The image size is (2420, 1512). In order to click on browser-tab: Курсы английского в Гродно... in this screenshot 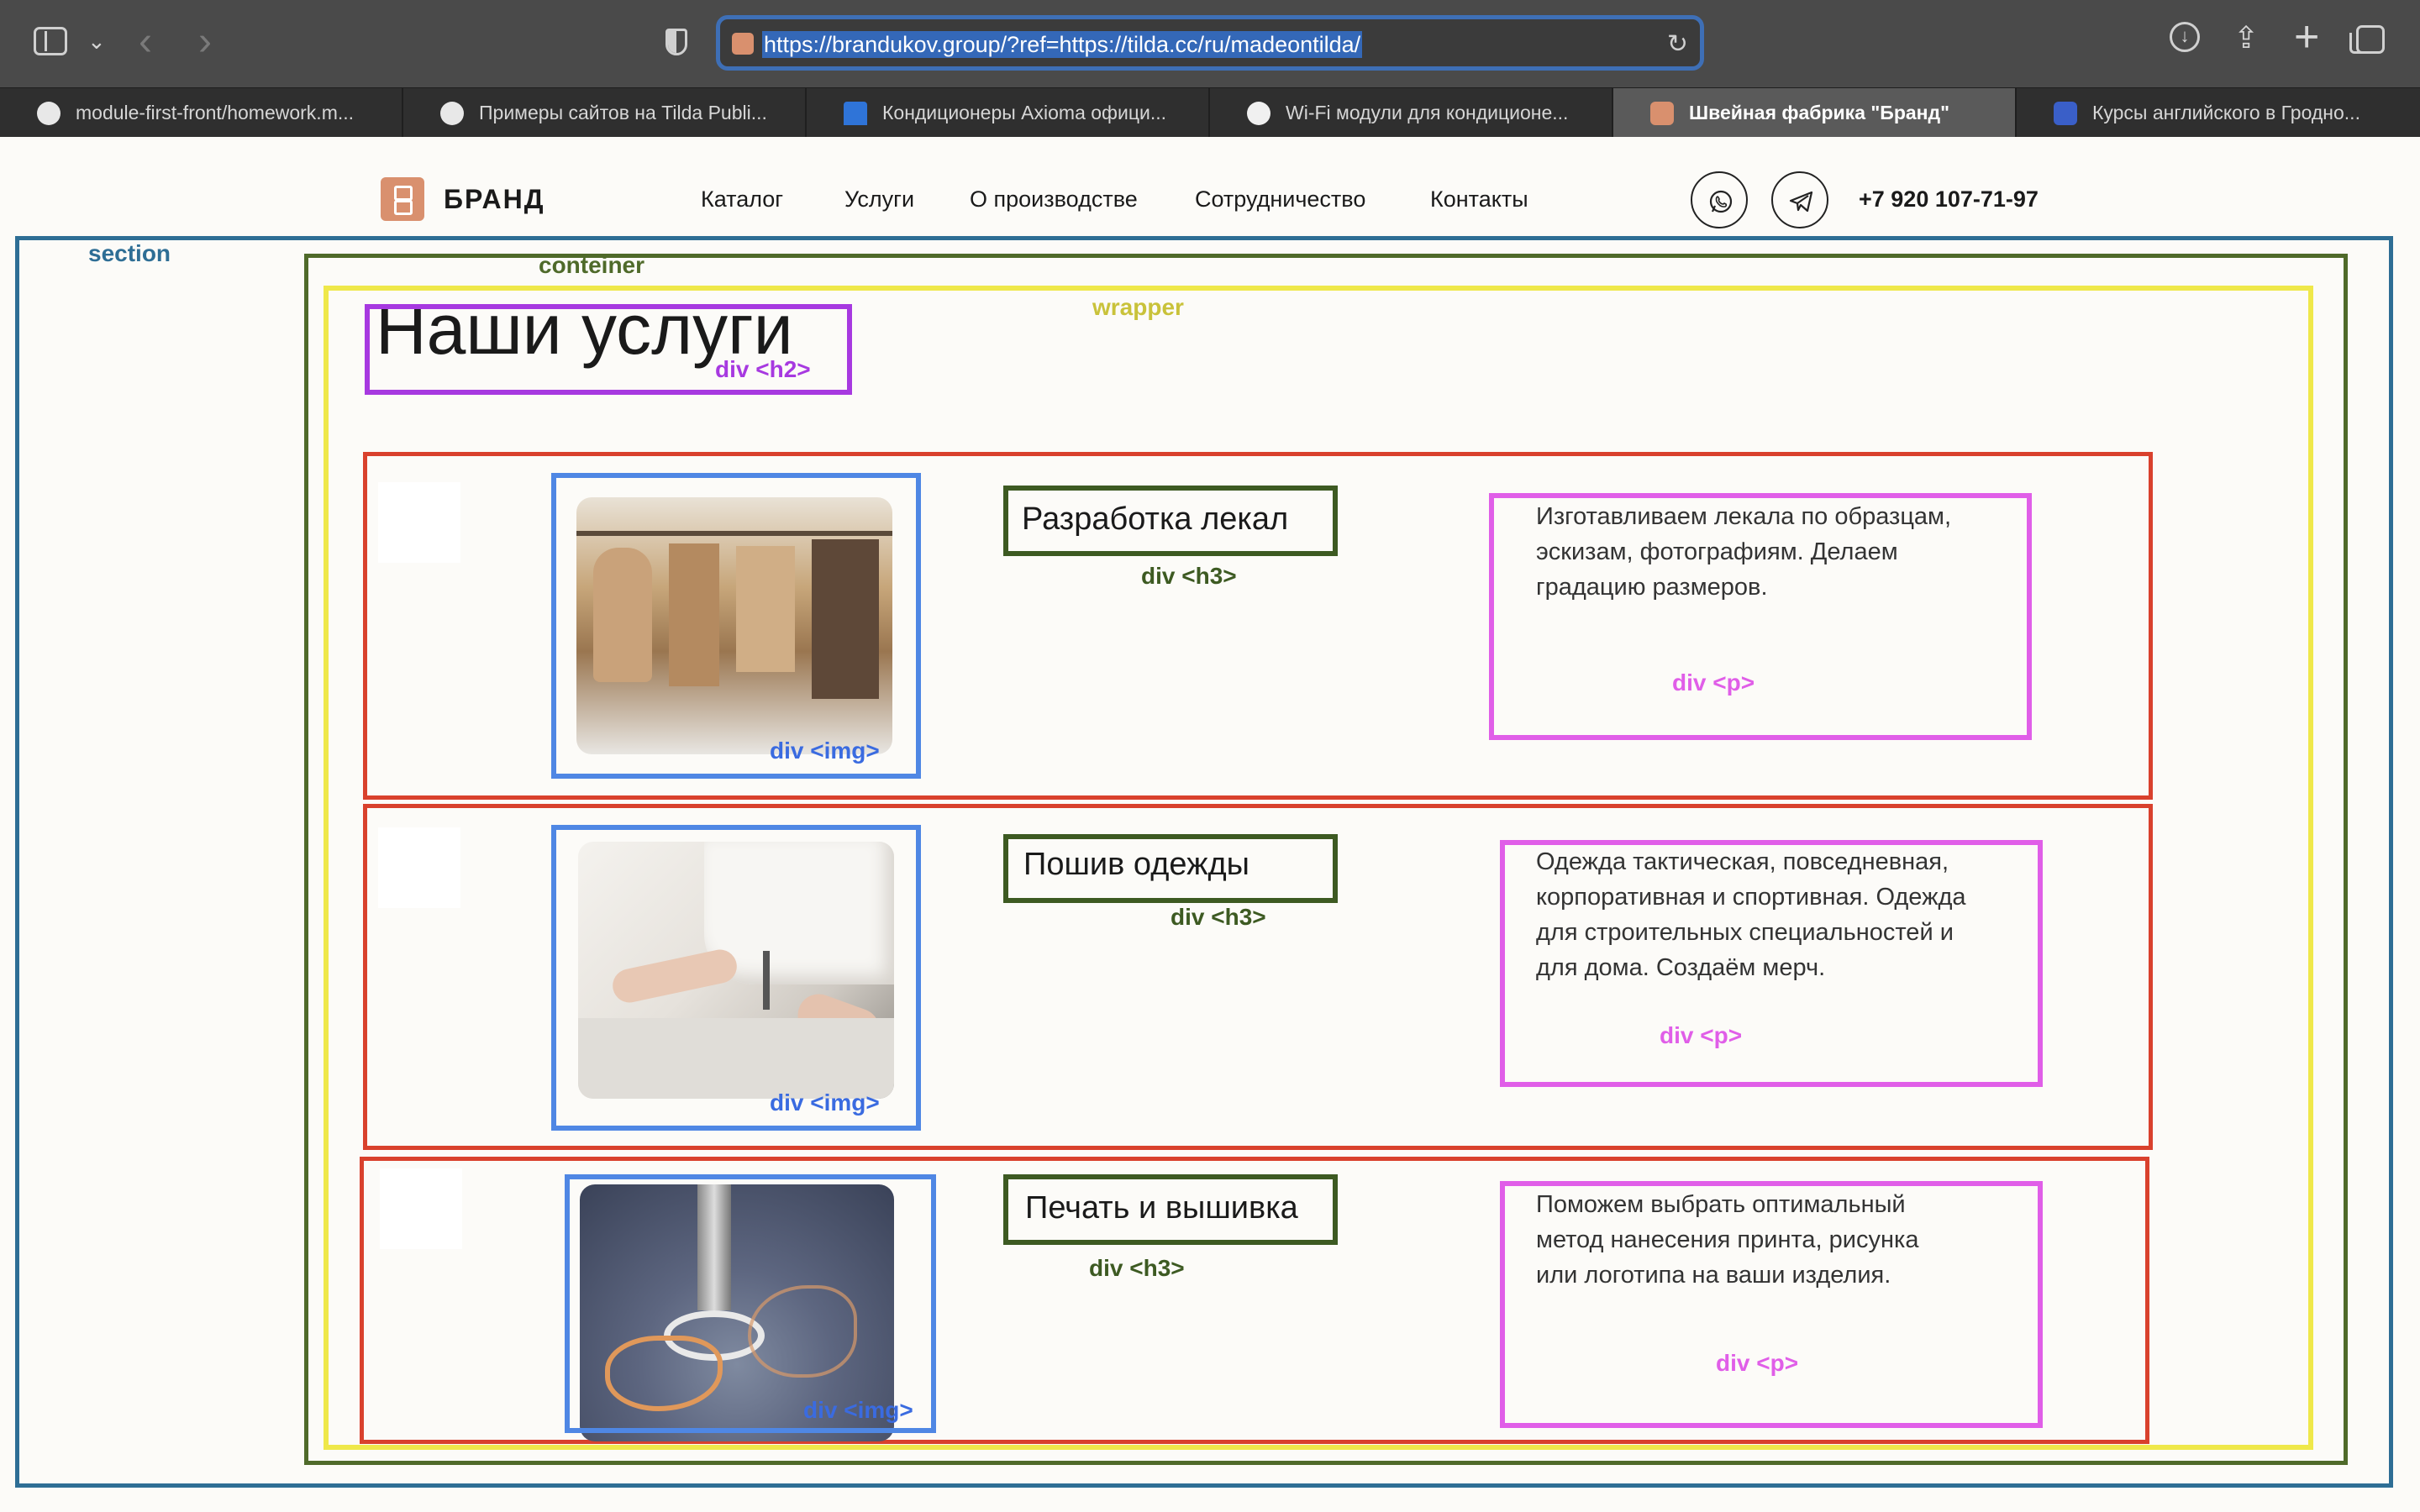, I will do `click(2218, 112)`.